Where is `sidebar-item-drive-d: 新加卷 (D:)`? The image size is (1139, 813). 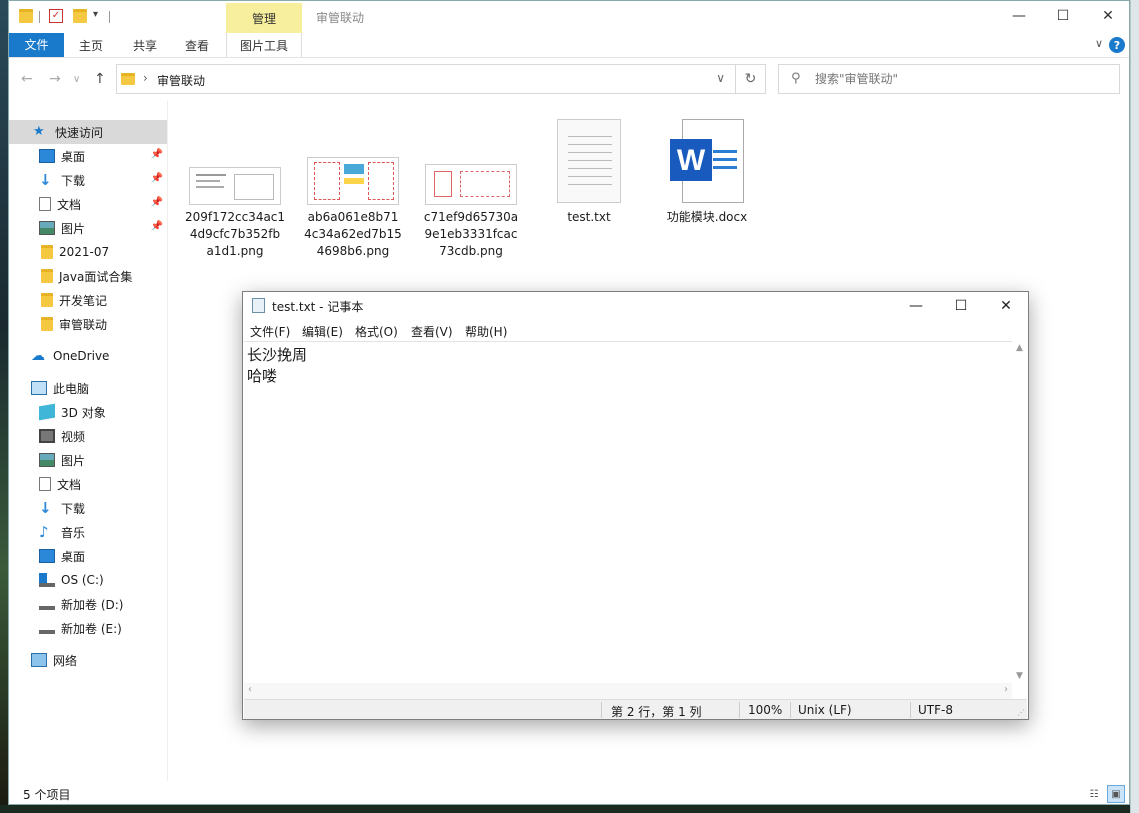 sidebar-item-drive-d: 新加卷 (D:) is located at coordinates (88, 604).